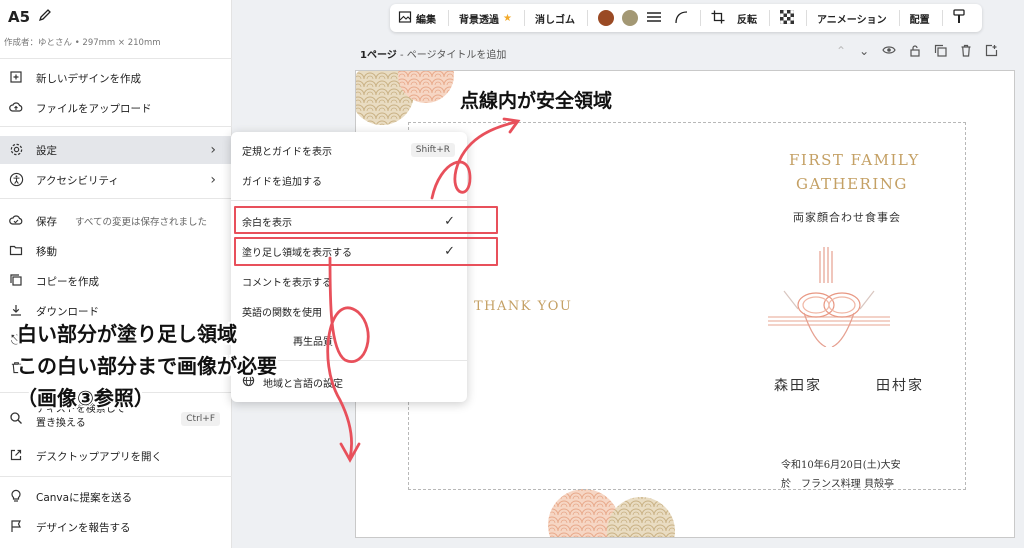  Describe the element at coordinates (147, 366) in the screenshot. I see `bleed-annotation-line-2: この白い部分まで画像が必要` at that location.